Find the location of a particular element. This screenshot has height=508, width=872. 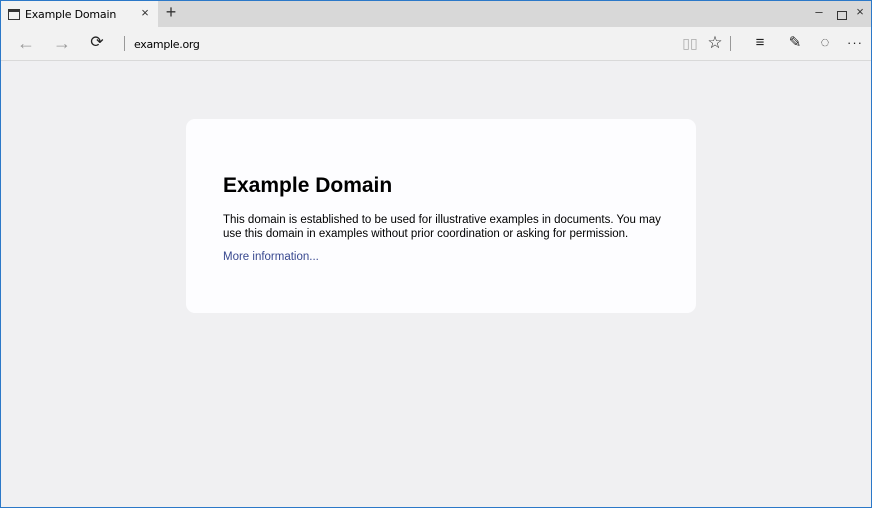

star-icon: ☆ is located at coordinates (715, 43).